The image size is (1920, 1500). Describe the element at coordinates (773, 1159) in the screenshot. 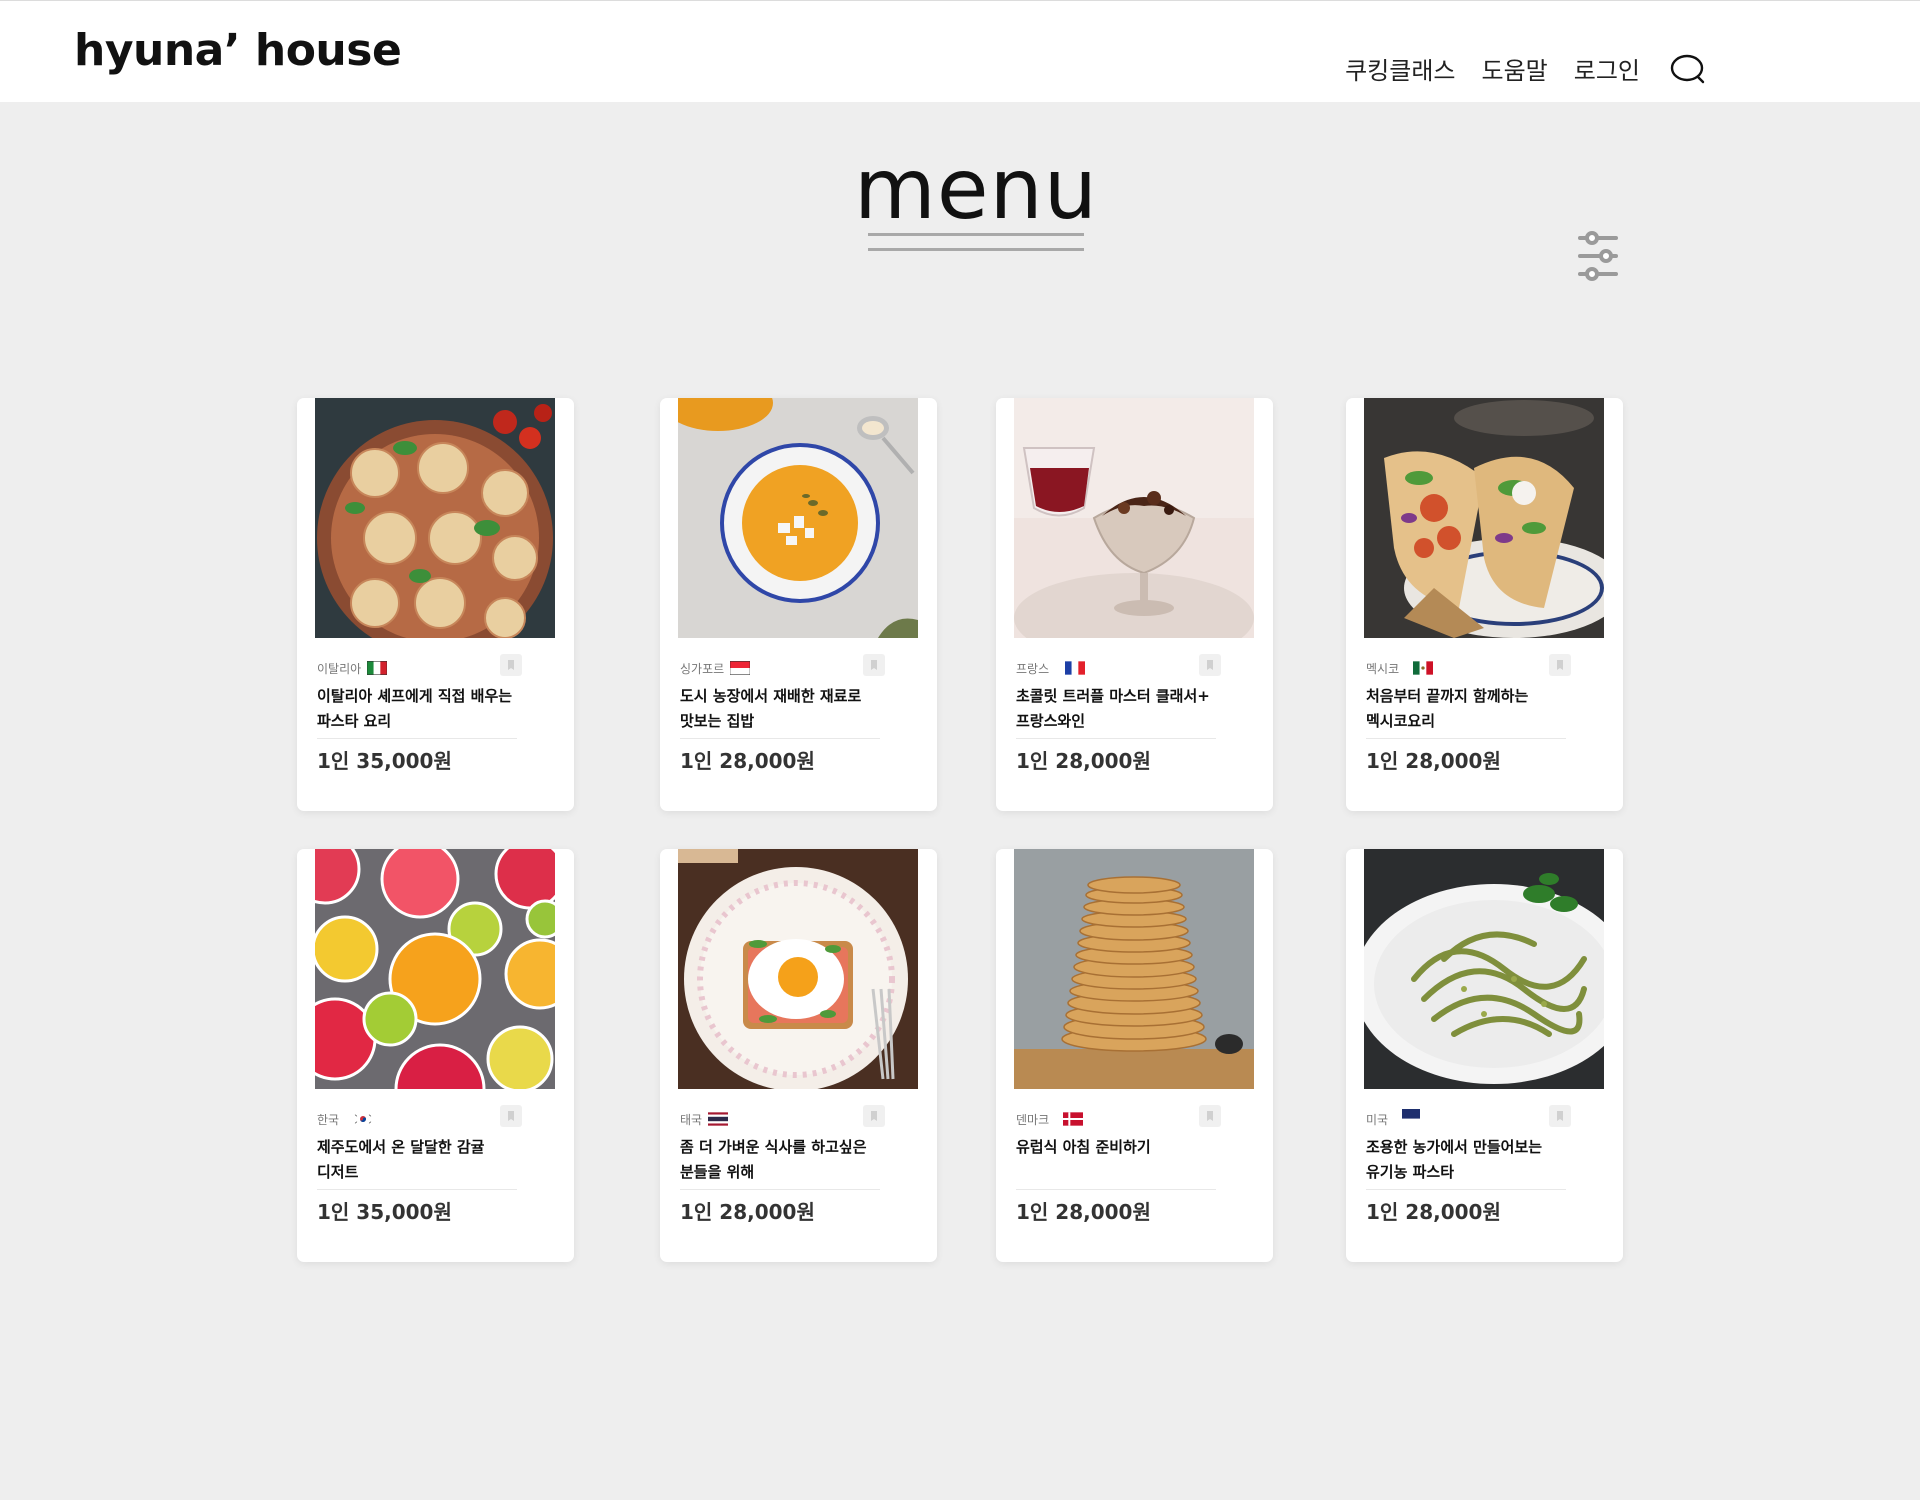

I see `card-title: 좀 더 가벼운 식사를 하고싶은 분들을 위해` at that location.